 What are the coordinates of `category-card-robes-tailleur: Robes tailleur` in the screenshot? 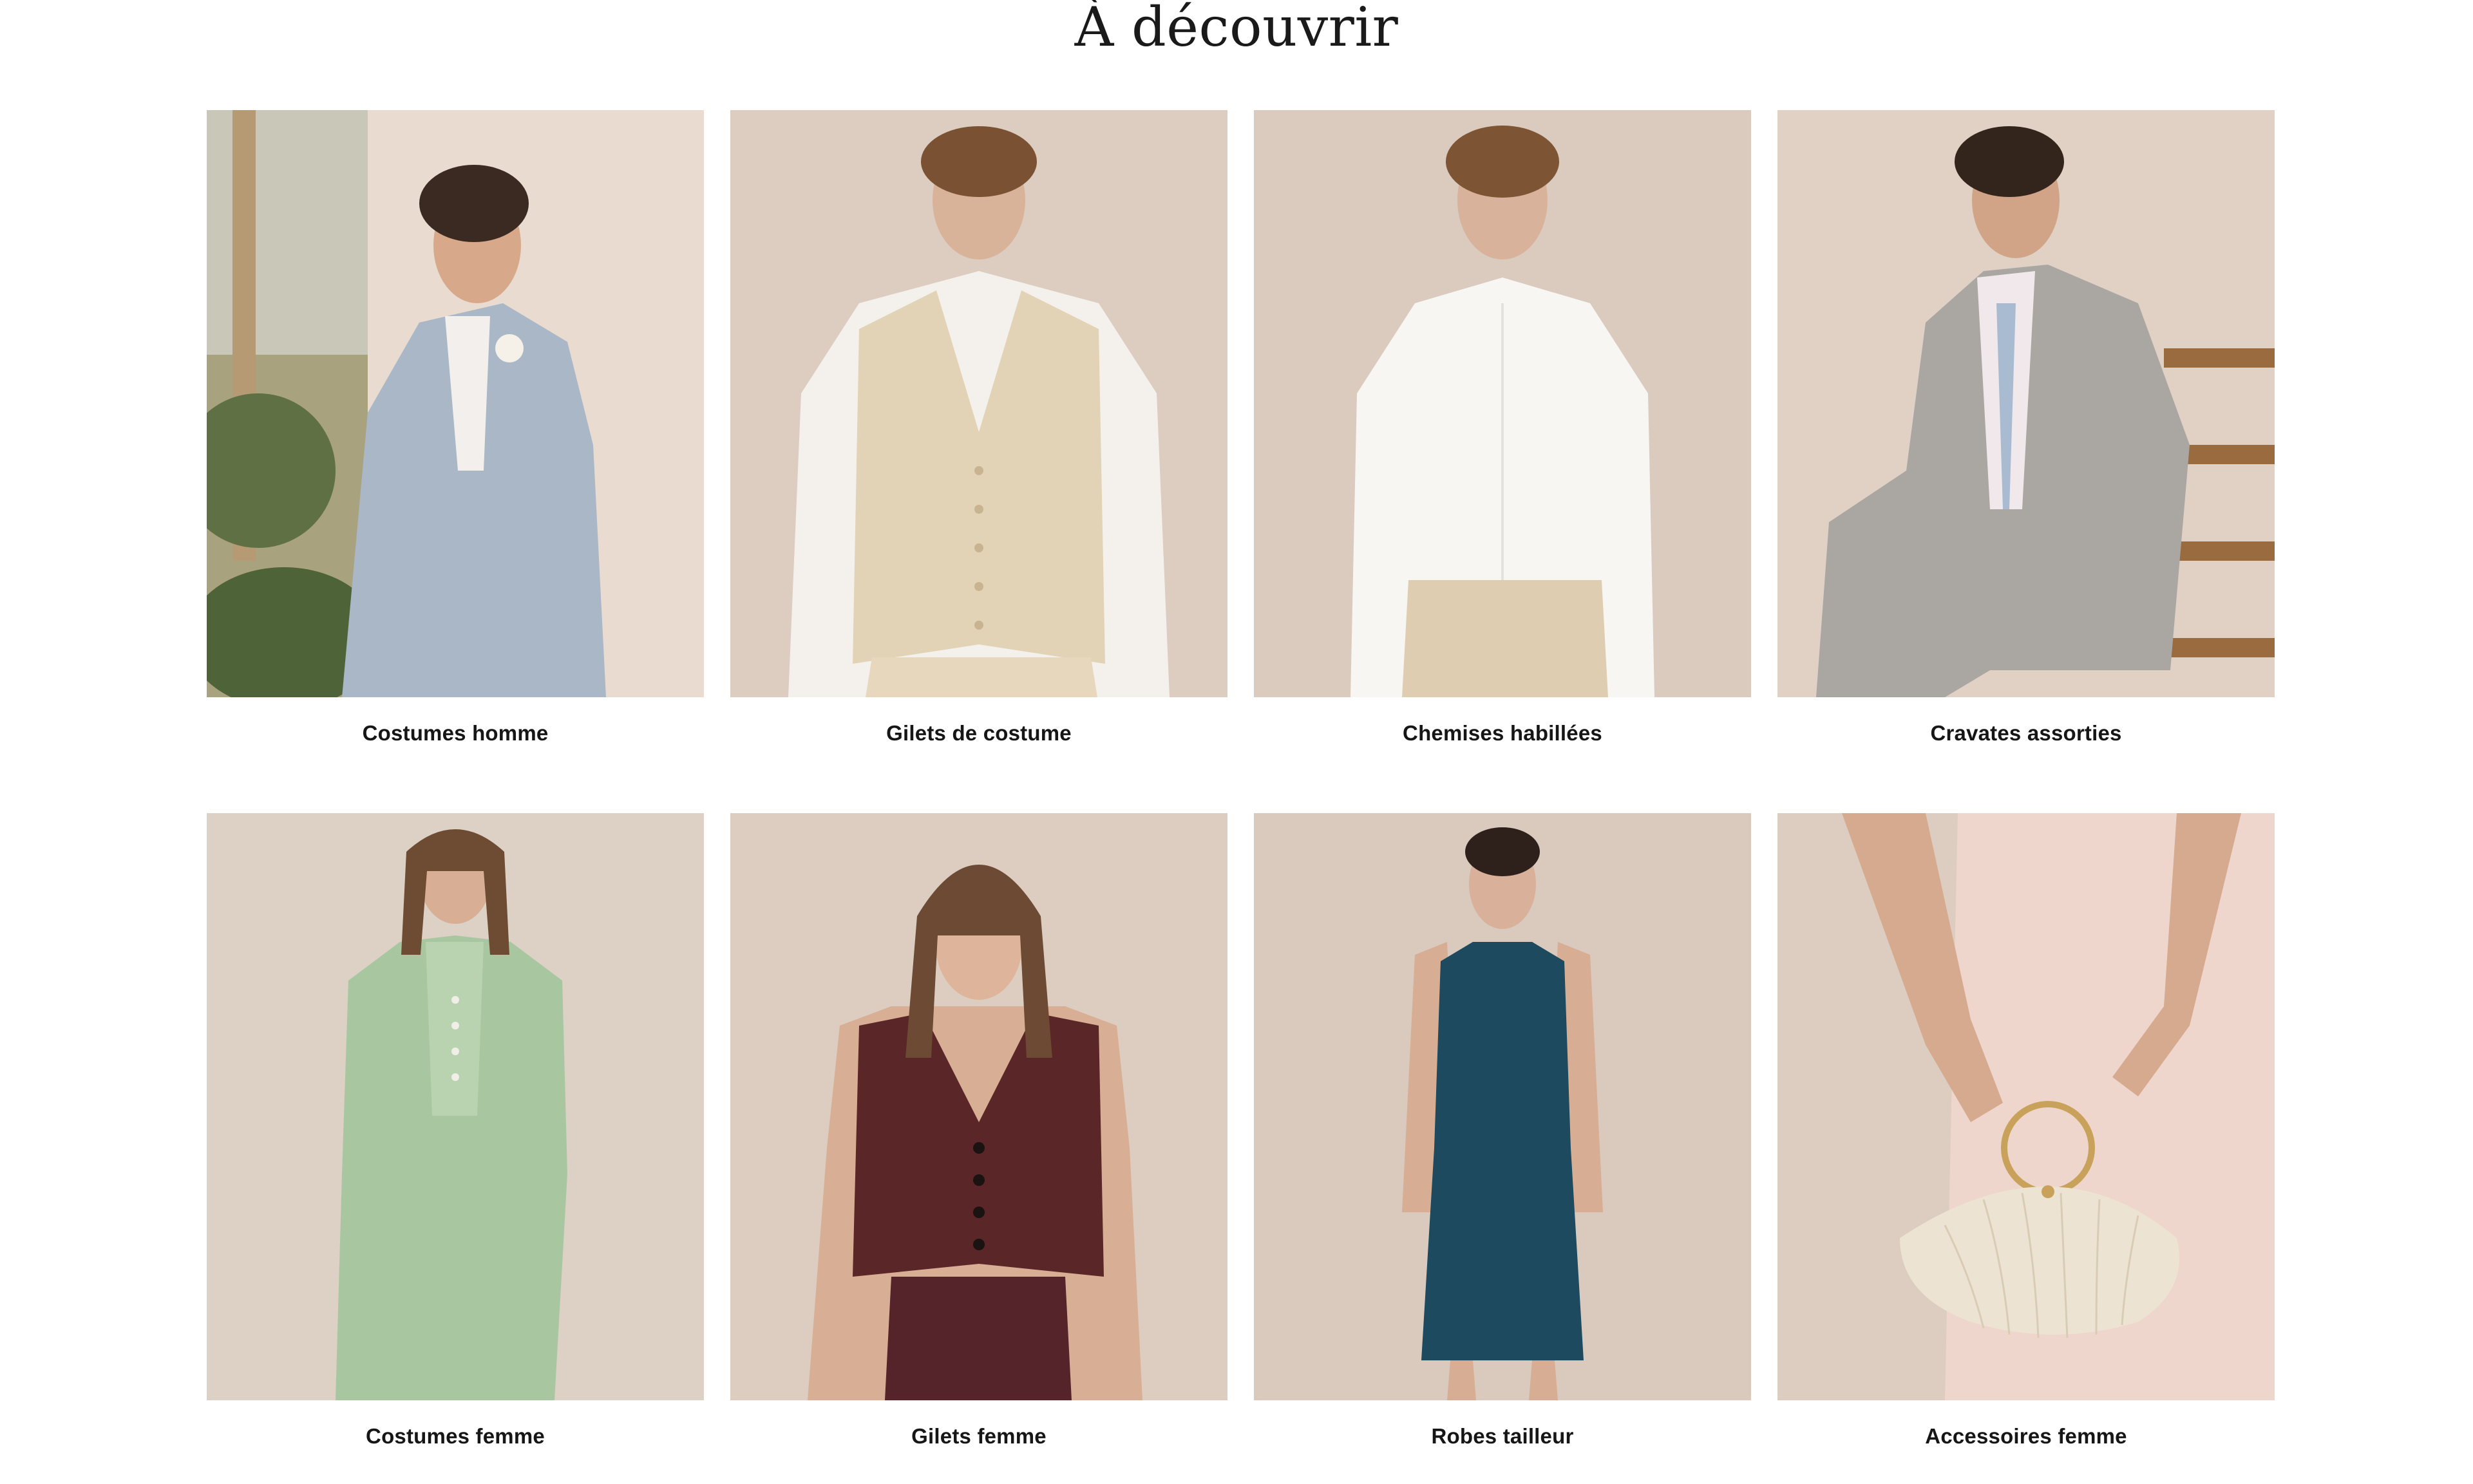 It's located at (1503, 1148).